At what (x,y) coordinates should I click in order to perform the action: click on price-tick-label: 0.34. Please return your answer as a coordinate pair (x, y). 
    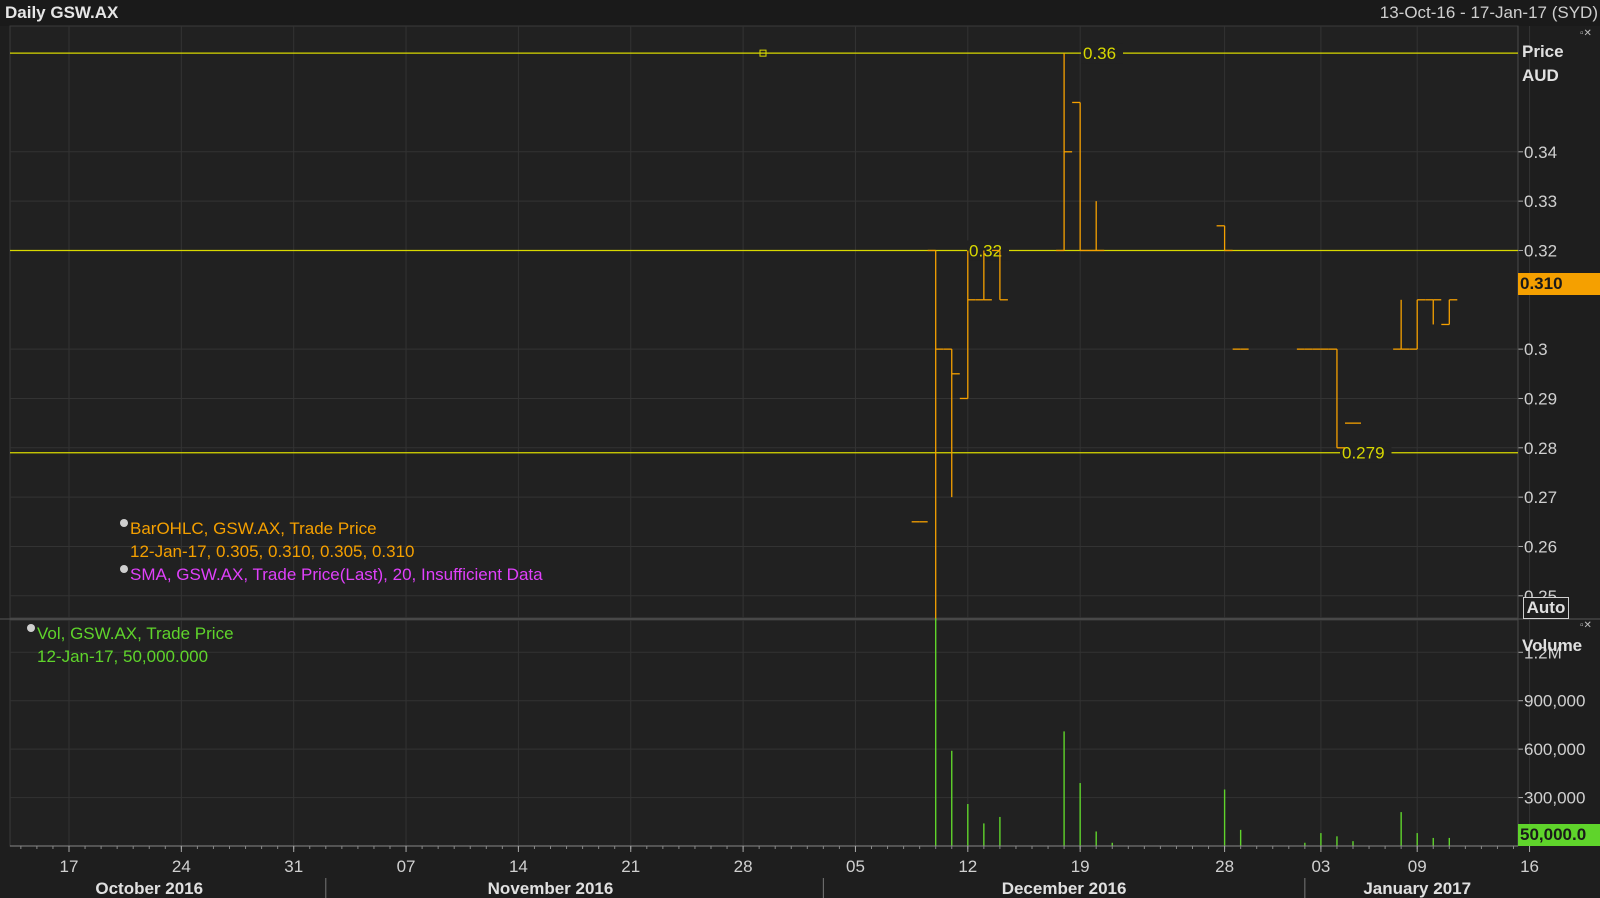
    Looking at the image, I should click on (1540, 152).